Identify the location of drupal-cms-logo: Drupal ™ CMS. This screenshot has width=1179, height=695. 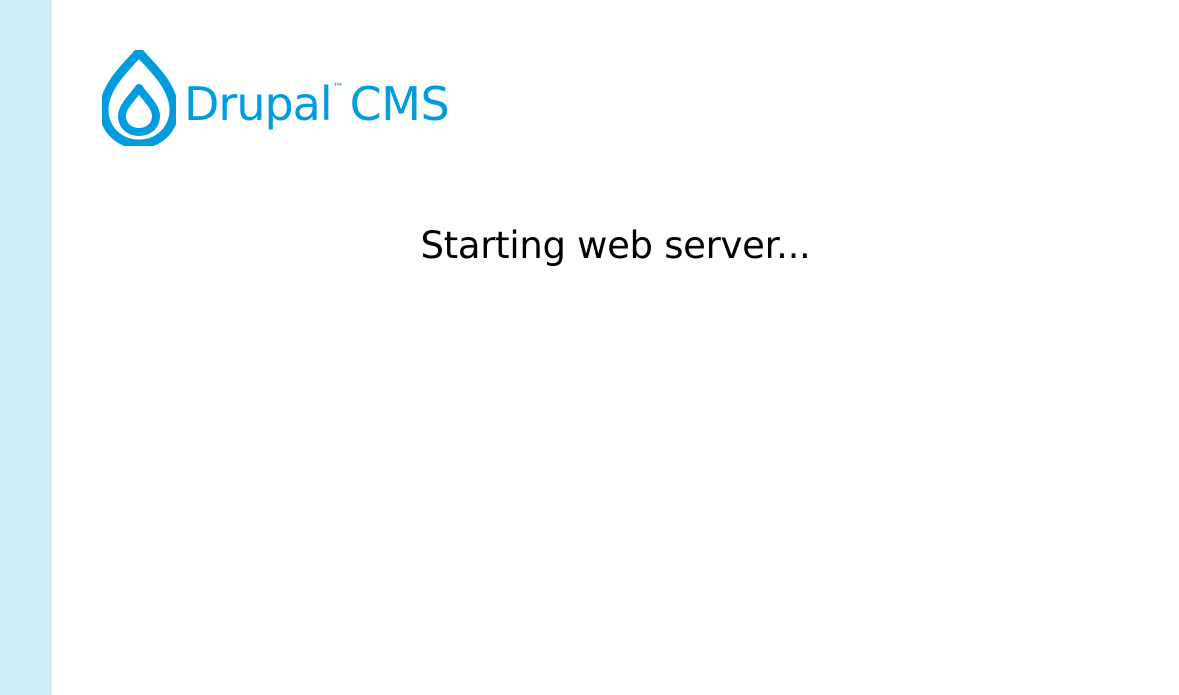
(276, 98).